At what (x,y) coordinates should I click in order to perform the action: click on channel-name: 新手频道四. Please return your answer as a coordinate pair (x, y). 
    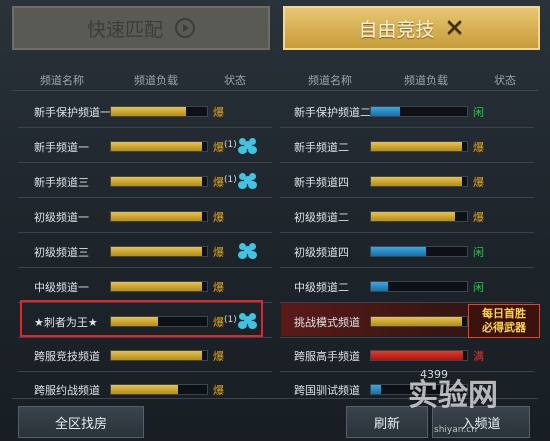
    Looking at the image, I should click on (321, 182).